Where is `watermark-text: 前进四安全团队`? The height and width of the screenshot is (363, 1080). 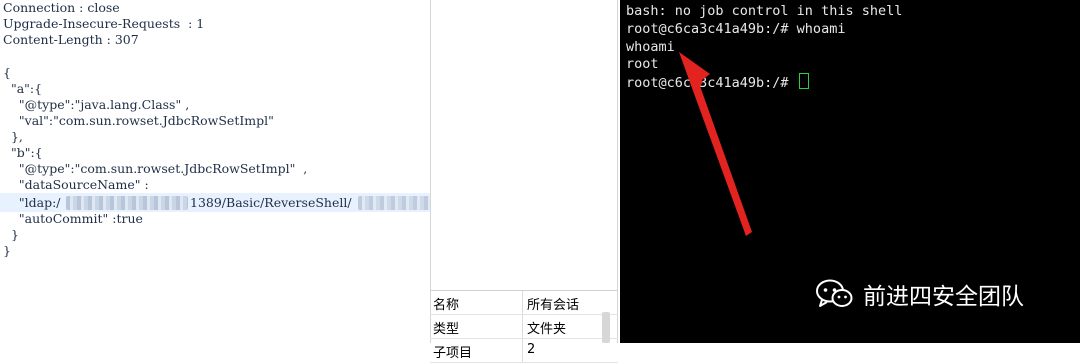 watermark-text: 前进四安全团队 is located at coordinates (943, 297).